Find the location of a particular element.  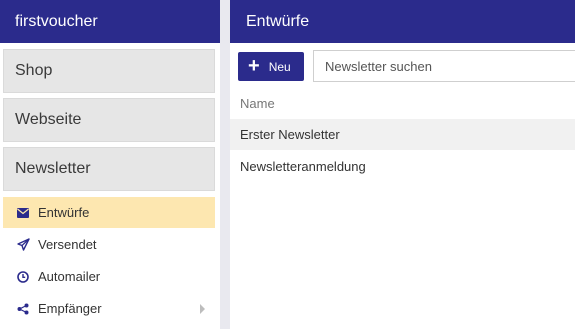

share-icon is located at coordinates (23, 309).